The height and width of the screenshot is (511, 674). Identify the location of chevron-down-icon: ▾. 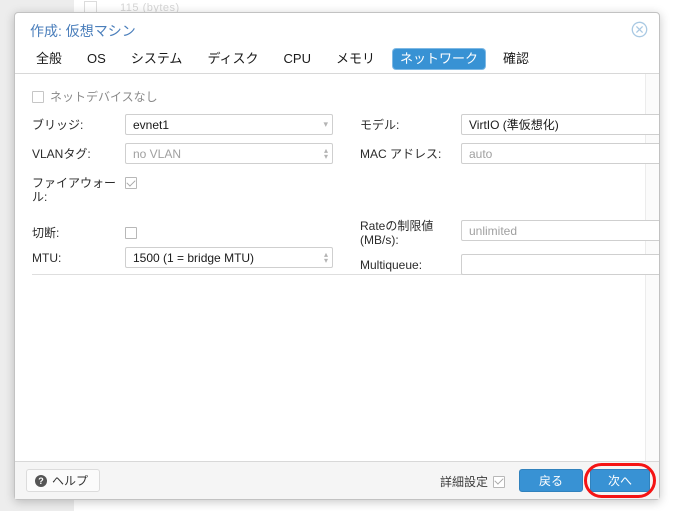
(325, 124).